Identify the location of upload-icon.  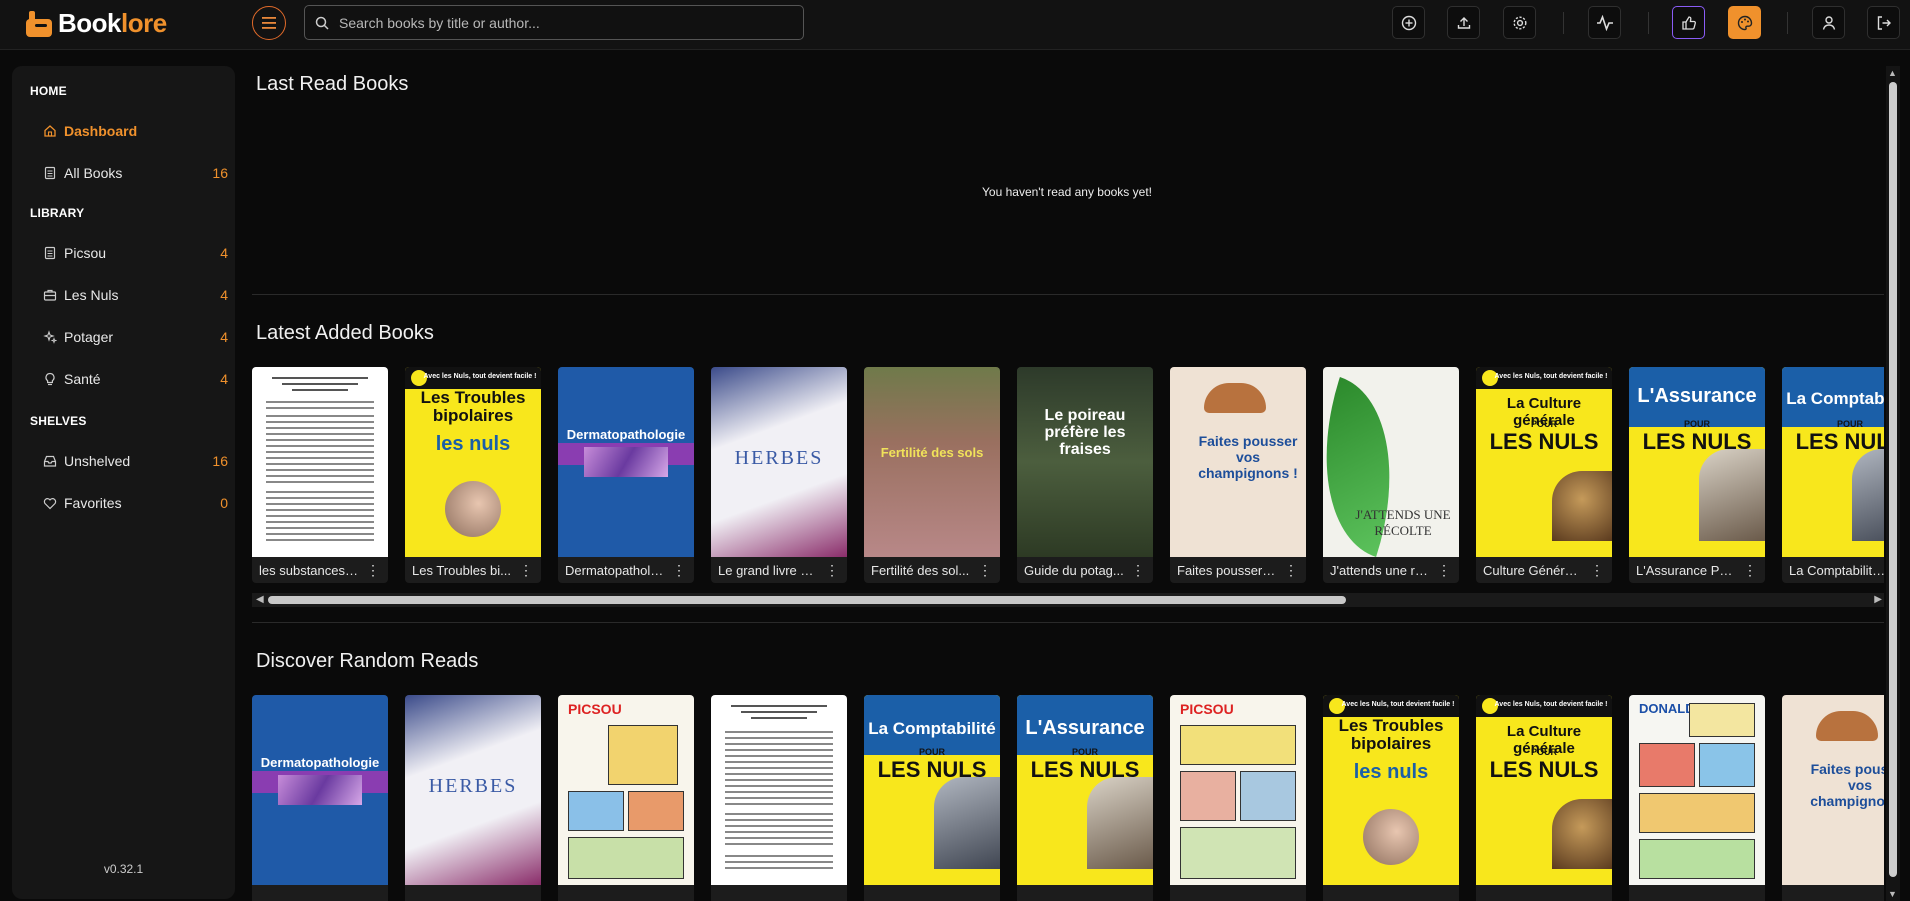
(1463, 22).